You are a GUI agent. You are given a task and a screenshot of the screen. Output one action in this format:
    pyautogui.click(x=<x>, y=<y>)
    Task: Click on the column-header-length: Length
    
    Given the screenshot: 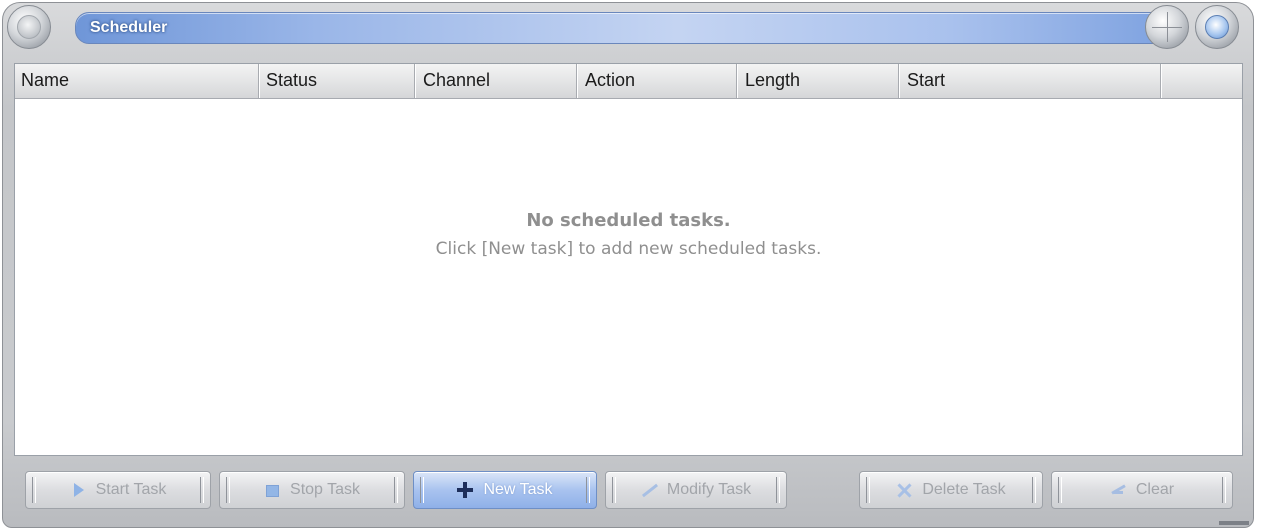 What is the action you would take?
    pyautogui.click(x=819, y=81)
    